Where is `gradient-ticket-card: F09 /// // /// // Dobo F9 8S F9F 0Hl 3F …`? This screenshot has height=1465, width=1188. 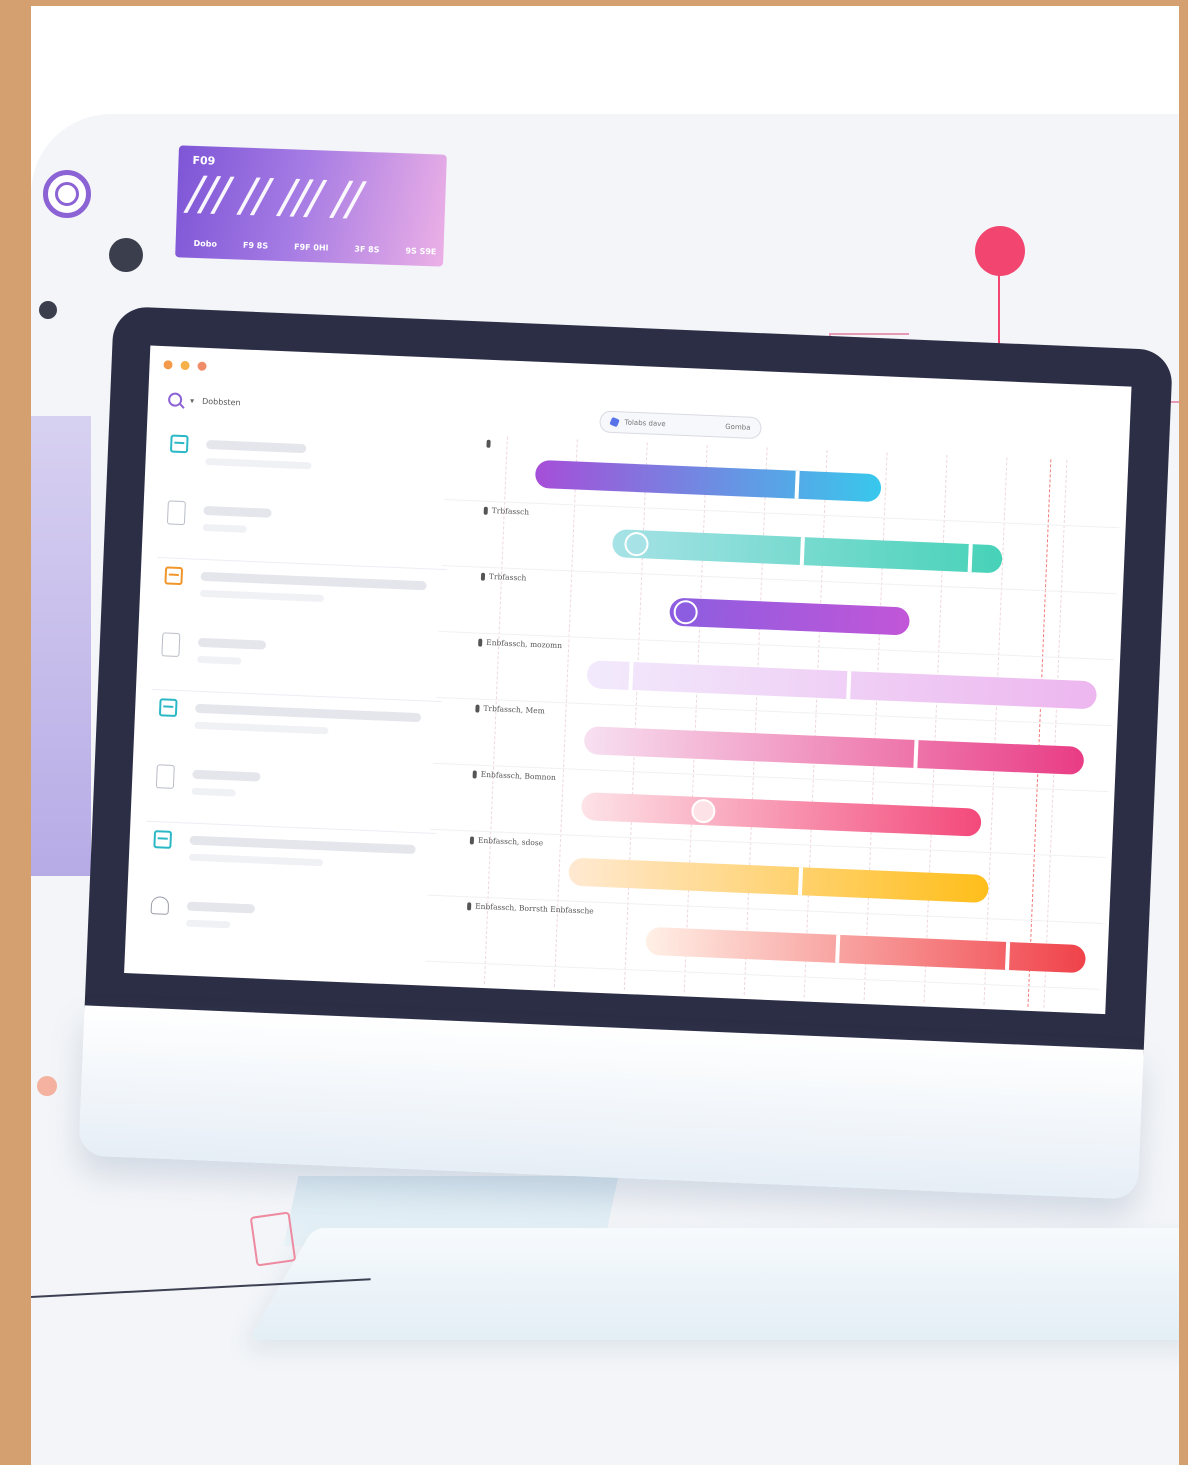
gradient-ticket-card: F09 /// // /// // Dobo F9 8S F9F 0Hl 3F … is located at coordinates (311, 206).